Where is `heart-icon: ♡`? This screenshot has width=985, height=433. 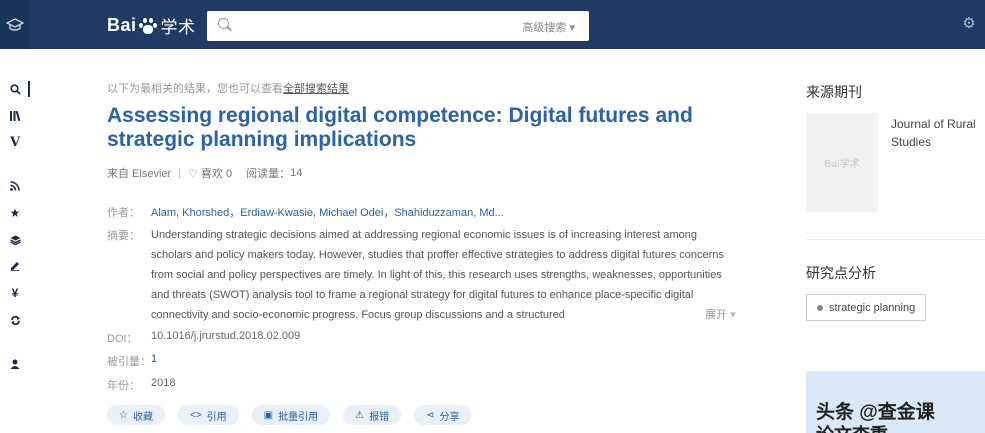
heart-icon: ♡ is located at coordinates (193, 173).